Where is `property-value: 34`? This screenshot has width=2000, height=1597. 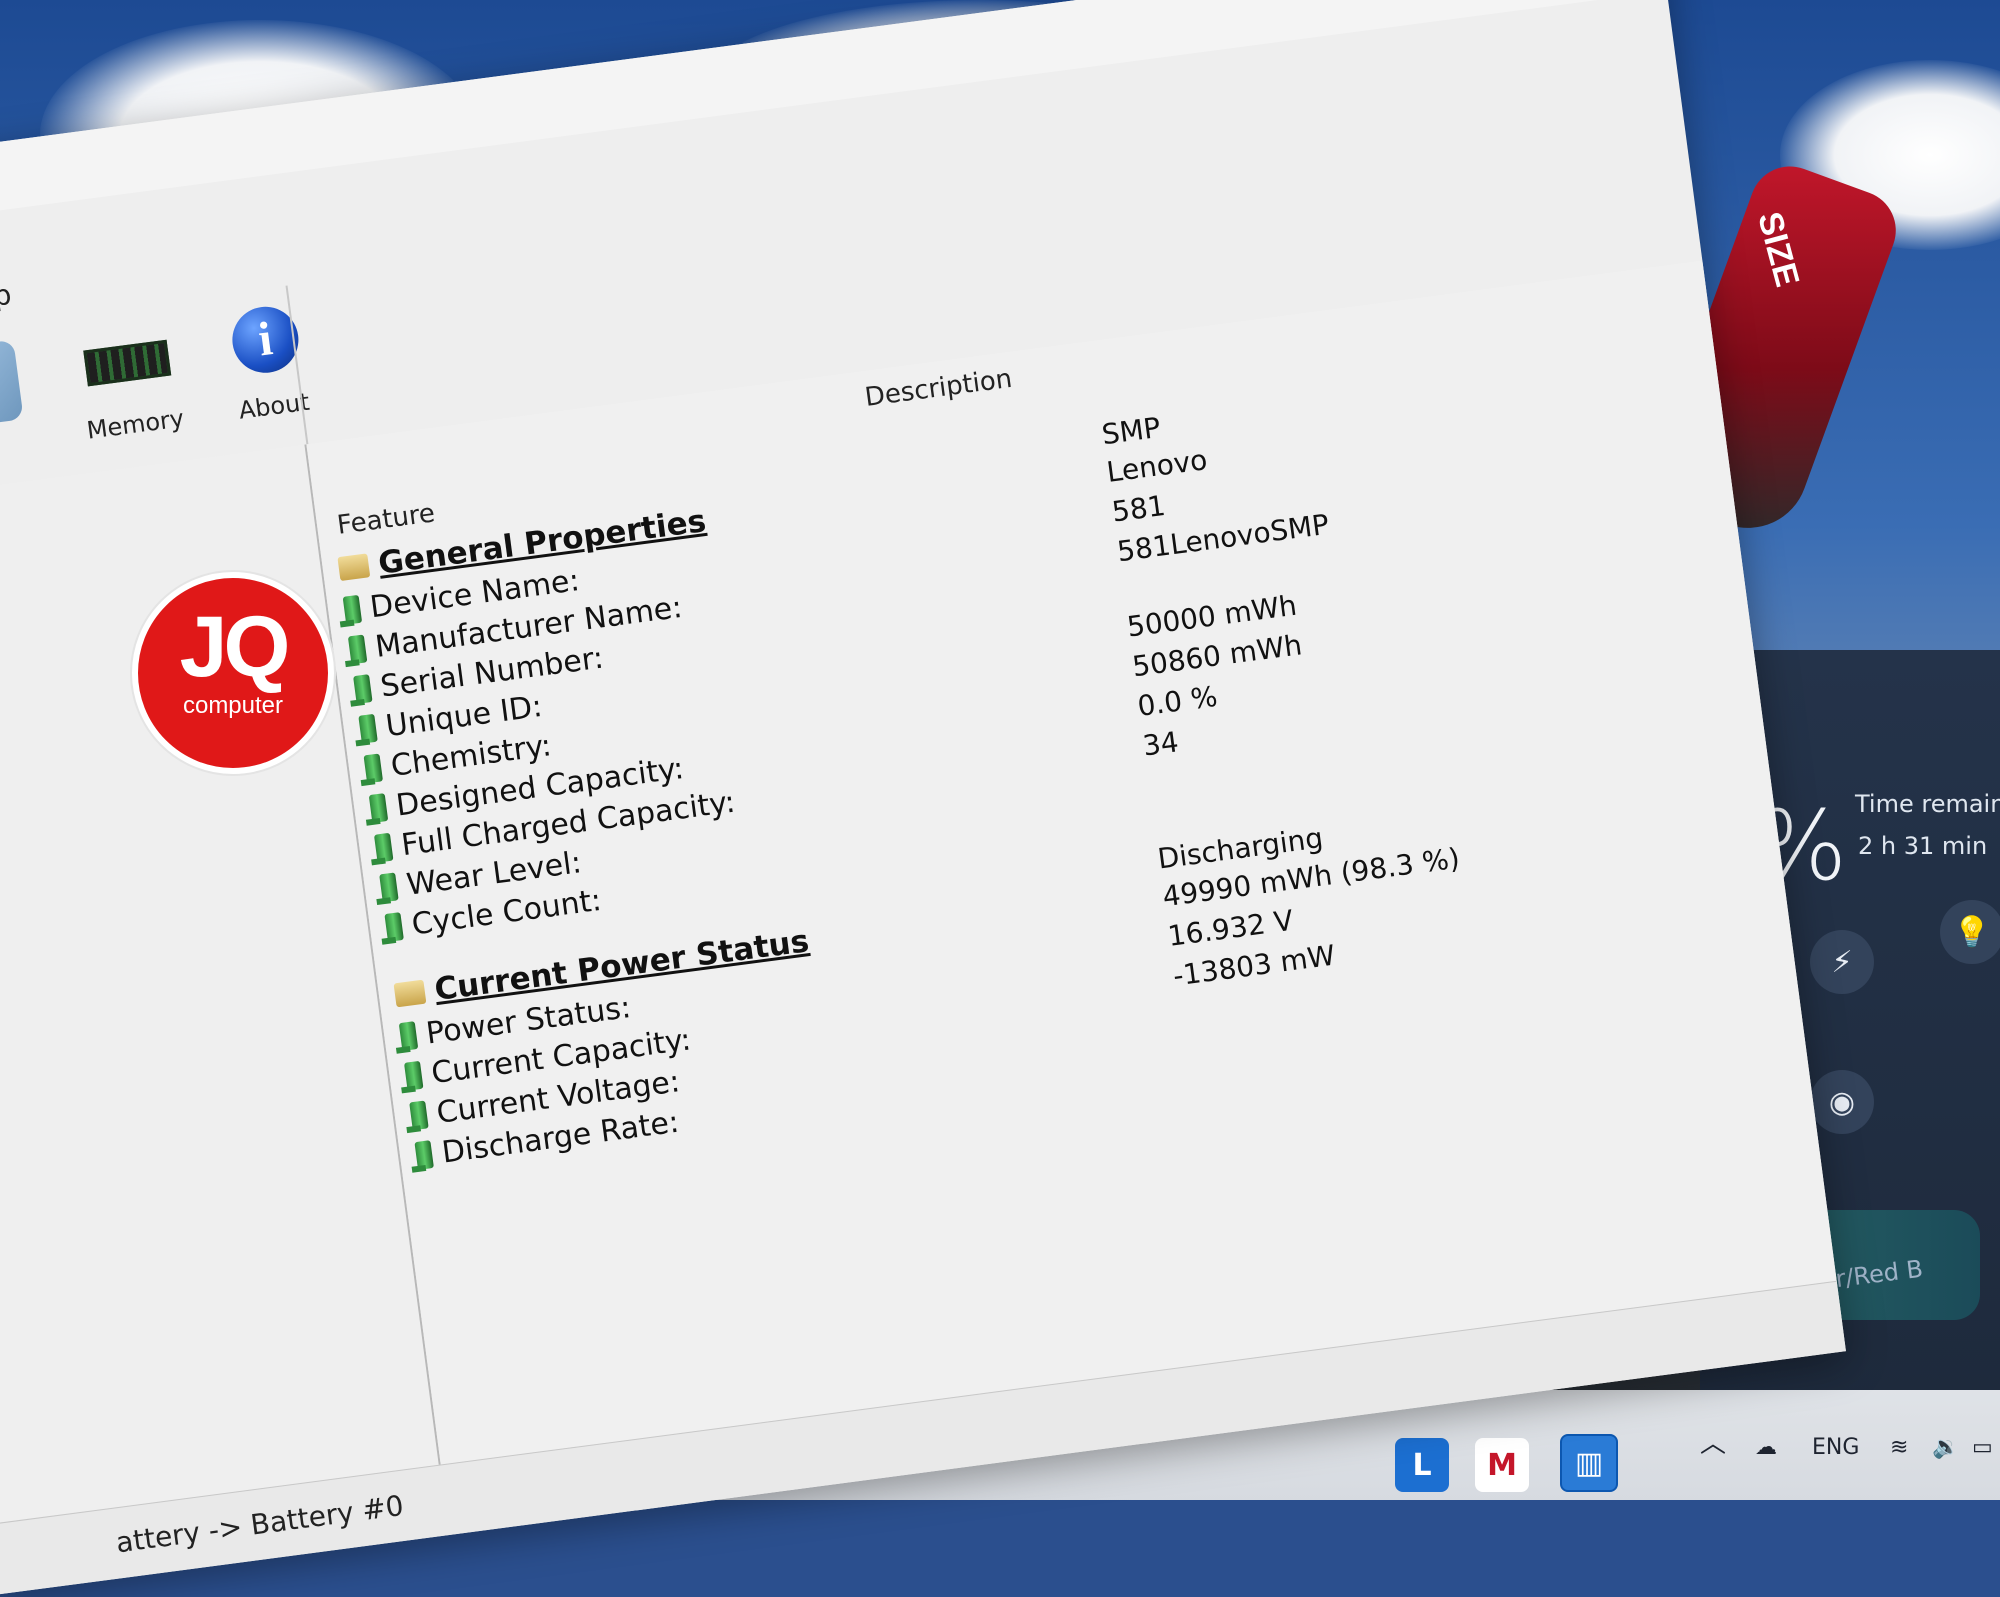
property-value: 34 is located at coordinates (1160, 744).